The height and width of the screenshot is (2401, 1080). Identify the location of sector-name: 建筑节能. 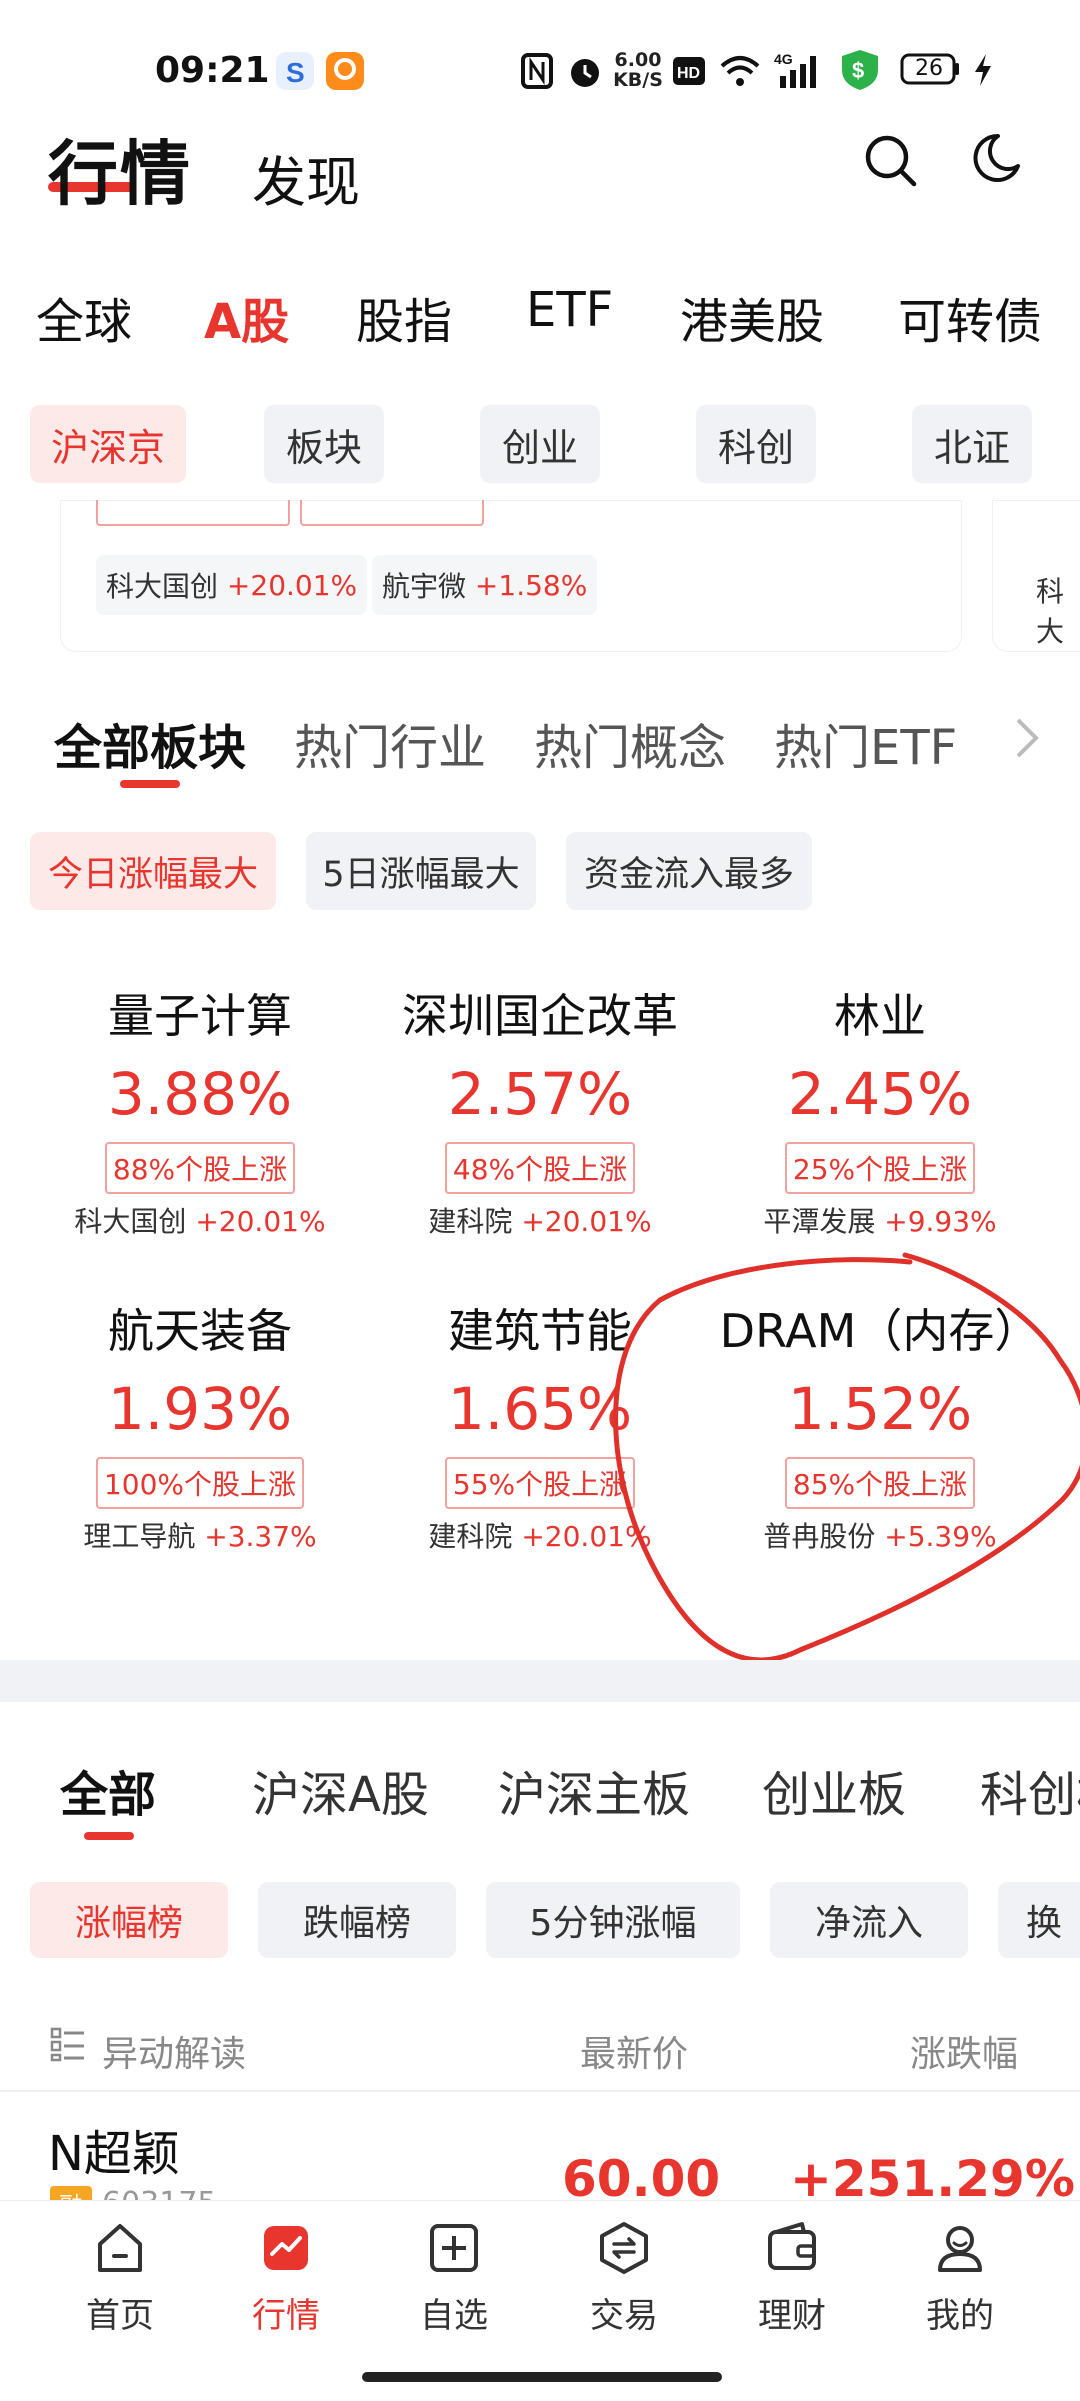
(540, 1331).